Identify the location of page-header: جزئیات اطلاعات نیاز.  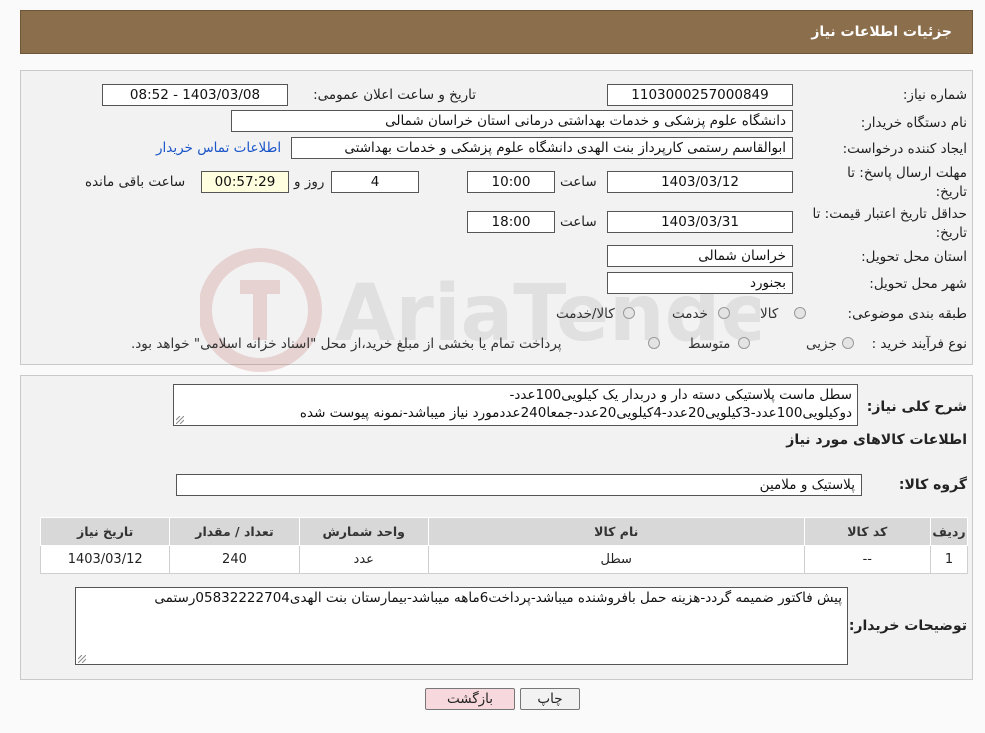
(496, 32).